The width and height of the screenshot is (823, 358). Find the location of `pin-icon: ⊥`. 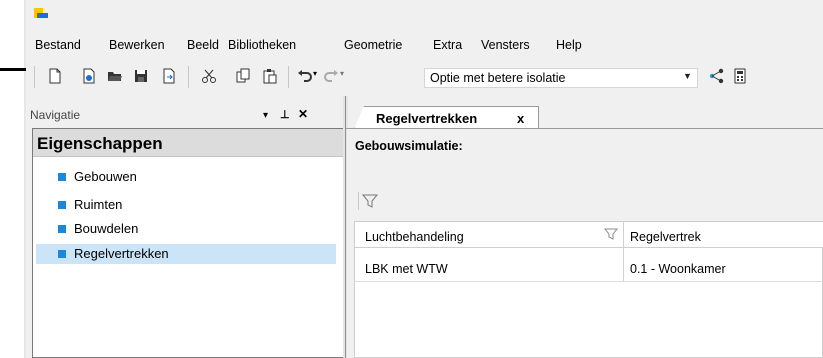

pin-icon: ⊥ is located at coordinates (285, 114).